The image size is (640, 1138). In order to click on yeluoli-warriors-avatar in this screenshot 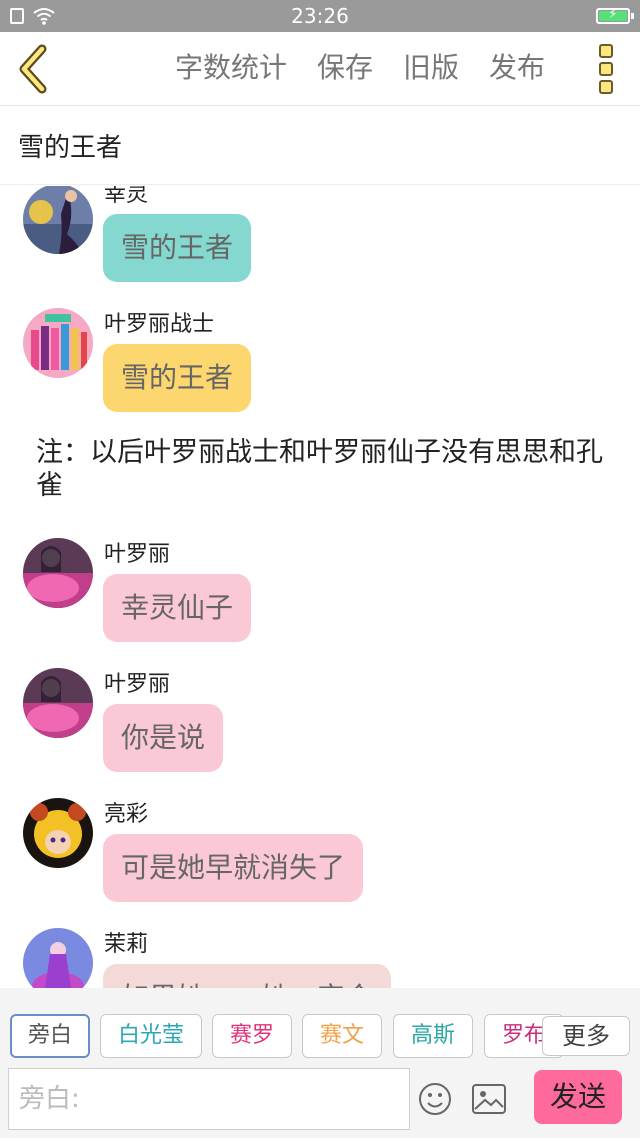, I will do `click(58, 343)`.